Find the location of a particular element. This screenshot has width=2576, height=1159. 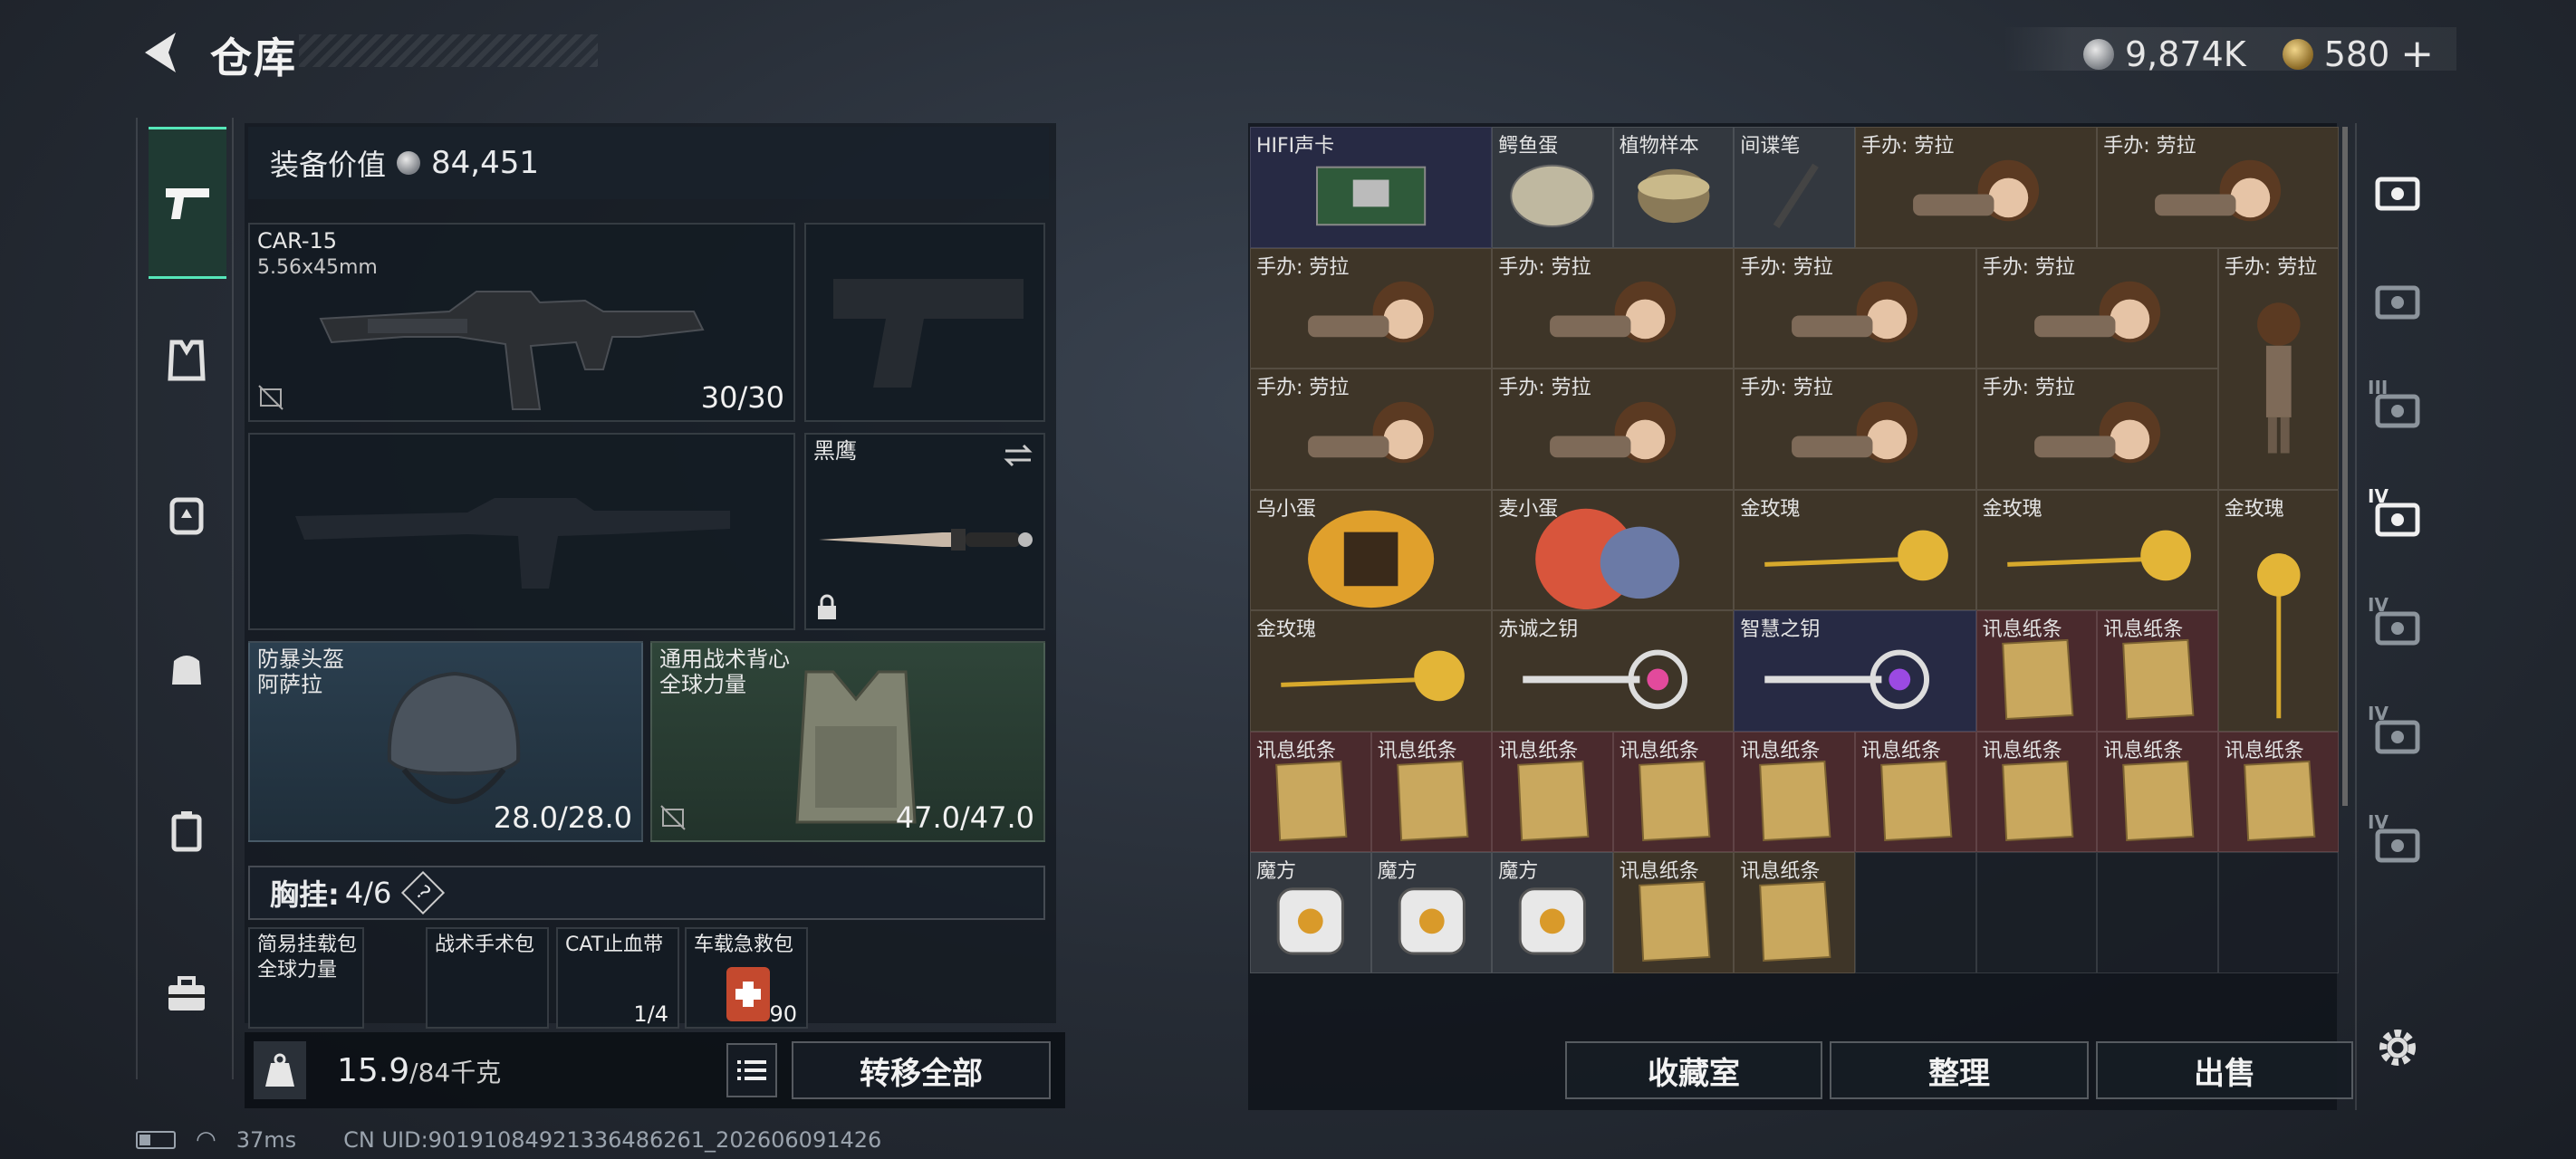

stash-tab-level: III is located at coordinates (2378, 387).